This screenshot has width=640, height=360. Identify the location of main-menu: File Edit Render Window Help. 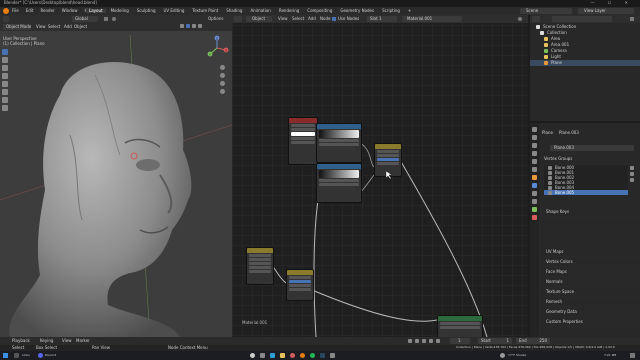
(53, 11).